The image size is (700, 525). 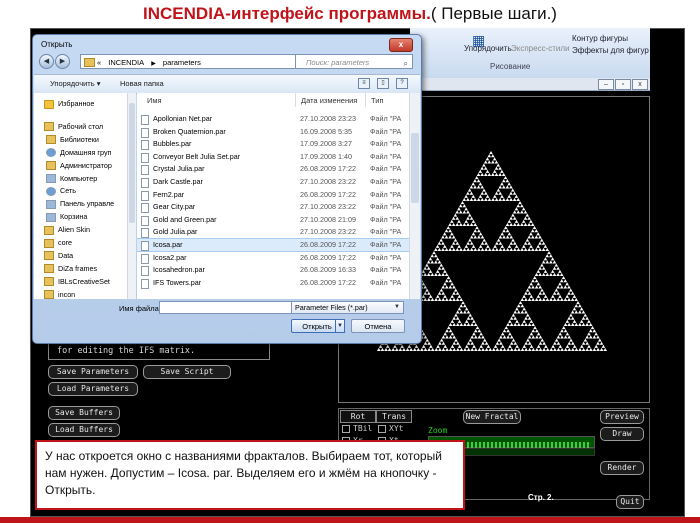 I want to click on render-button: Render, so click(x=622, y=468).